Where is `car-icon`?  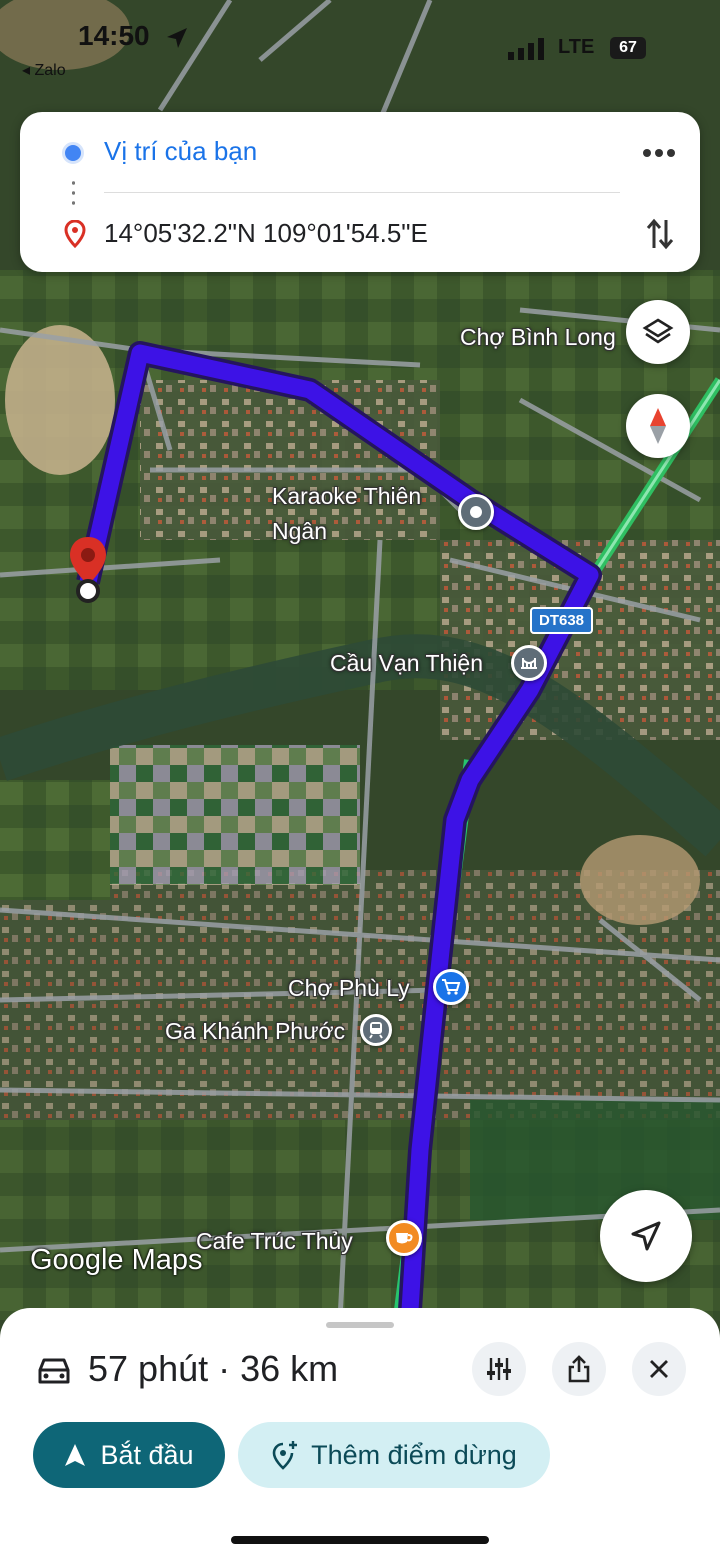
car-icon is located at coordinates (54, 1371).